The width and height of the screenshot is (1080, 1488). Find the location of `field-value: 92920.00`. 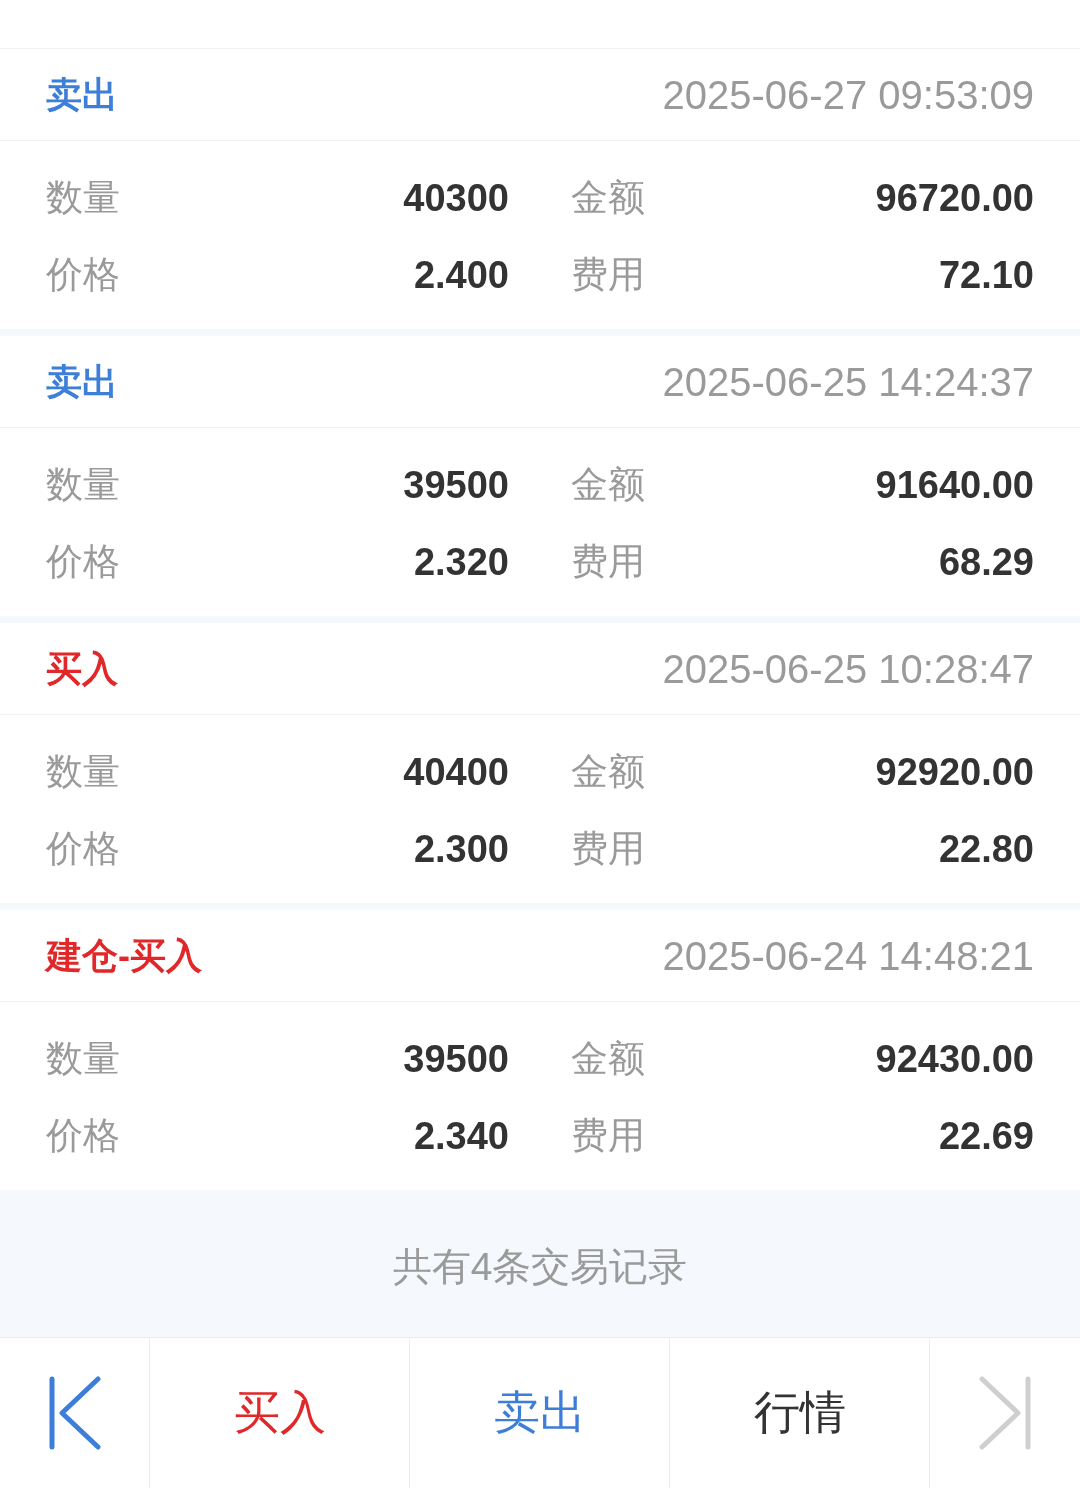

field-value: 92920.00 is located at coordinates (954, 772).